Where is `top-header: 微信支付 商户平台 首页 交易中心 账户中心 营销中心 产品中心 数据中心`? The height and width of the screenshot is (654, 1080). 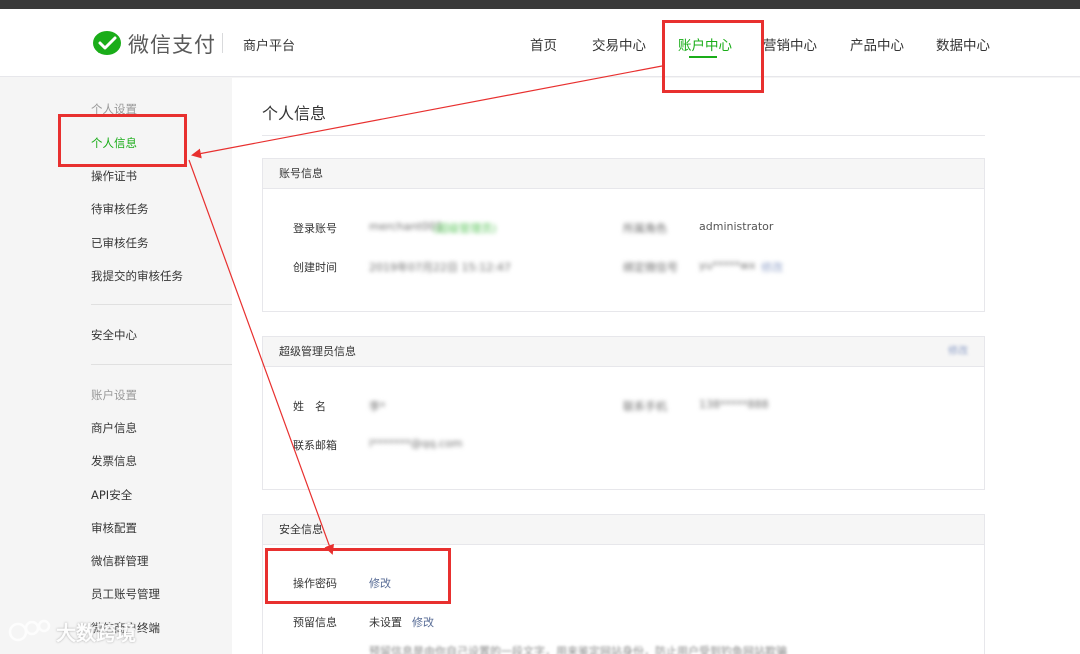
top-header: 微信支付 商户平台 首页 交易中心 账户中心 营销中心 产品中心 数据中心 is located at coordinates (540, 43).